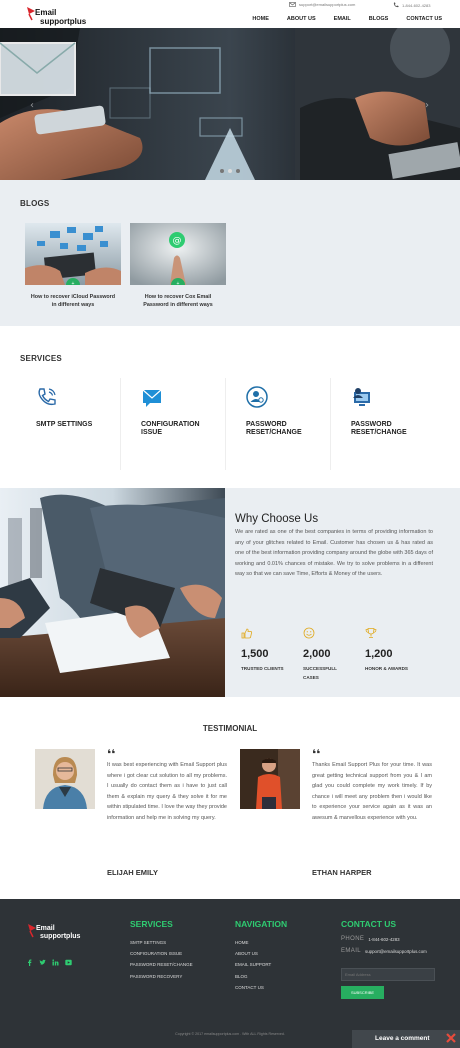 The width and height of the screenshot is (460, 1048). What do you see at coordinates (63, 21) in the screenshot?
I see `logo-text-line2: supportplus` at bounding box center [63, 21].